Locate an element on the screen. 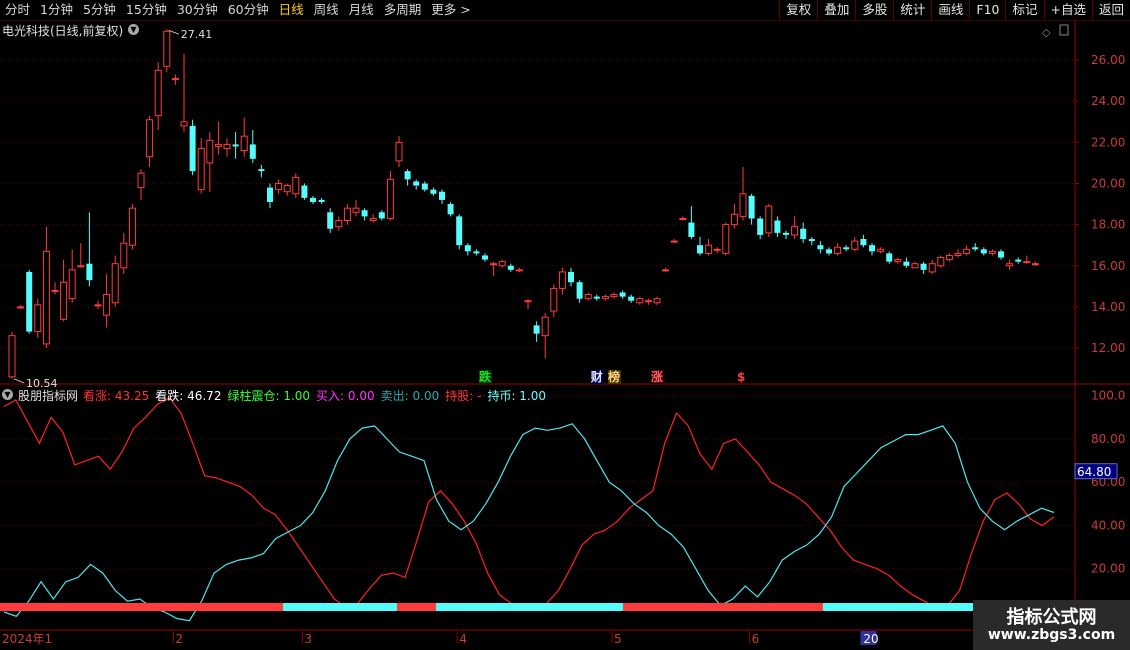 Image resolution: width=1130 pixels, height=650 pixels. high-price-label: 27.41 is located at coordinates (197, 34).